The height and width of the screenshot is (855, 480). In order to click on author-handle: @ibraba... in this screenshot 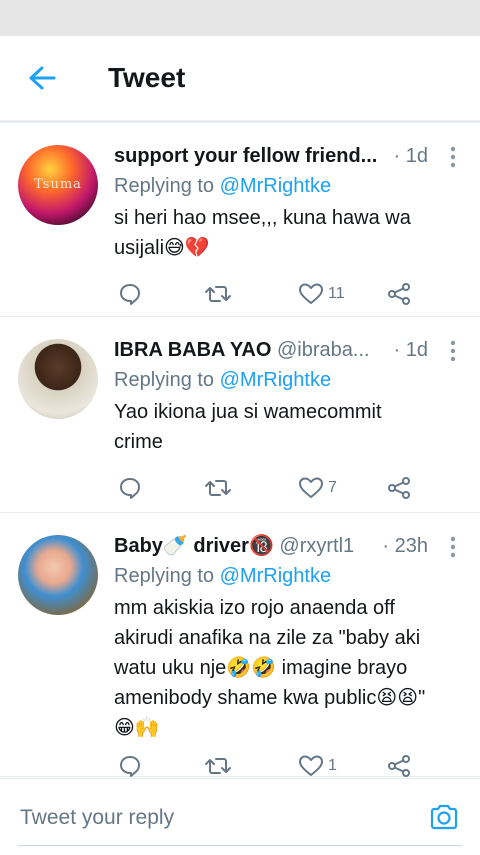, I will do `click(323, 350)`.